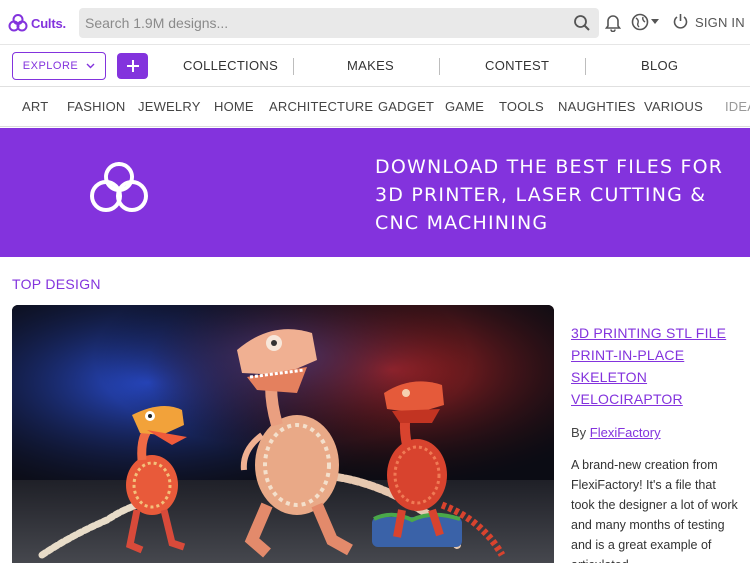  I want to click on category-art: ART, so click(35, 106).